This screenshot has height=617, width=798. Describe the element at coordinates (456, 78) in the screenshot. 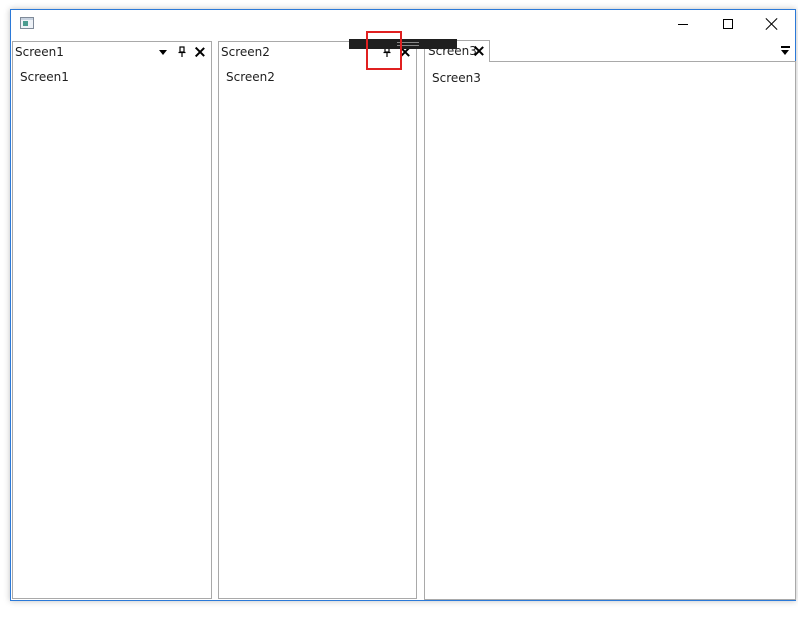

I see `document-content-text: Screen3` at that location.